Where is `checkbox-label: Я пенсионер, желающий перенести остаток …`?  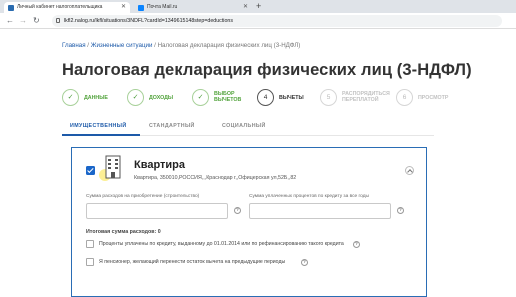
checkbox-label: Я пенсионер, желающий перенести остаток … is located at coordinates (192, 262).